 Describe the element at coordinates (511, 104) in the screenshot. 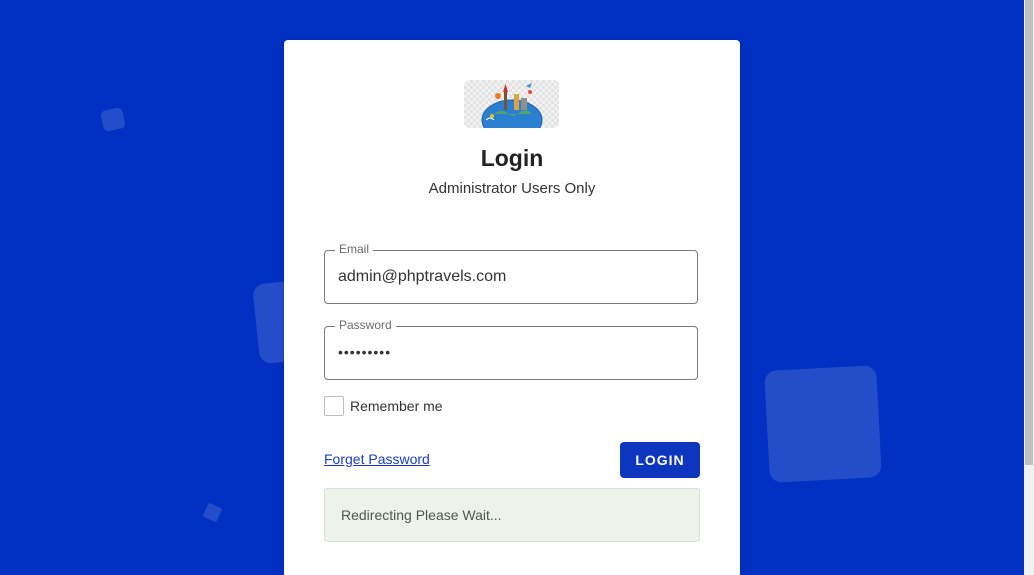

I see `travel-globe-logo-icon` at that location.